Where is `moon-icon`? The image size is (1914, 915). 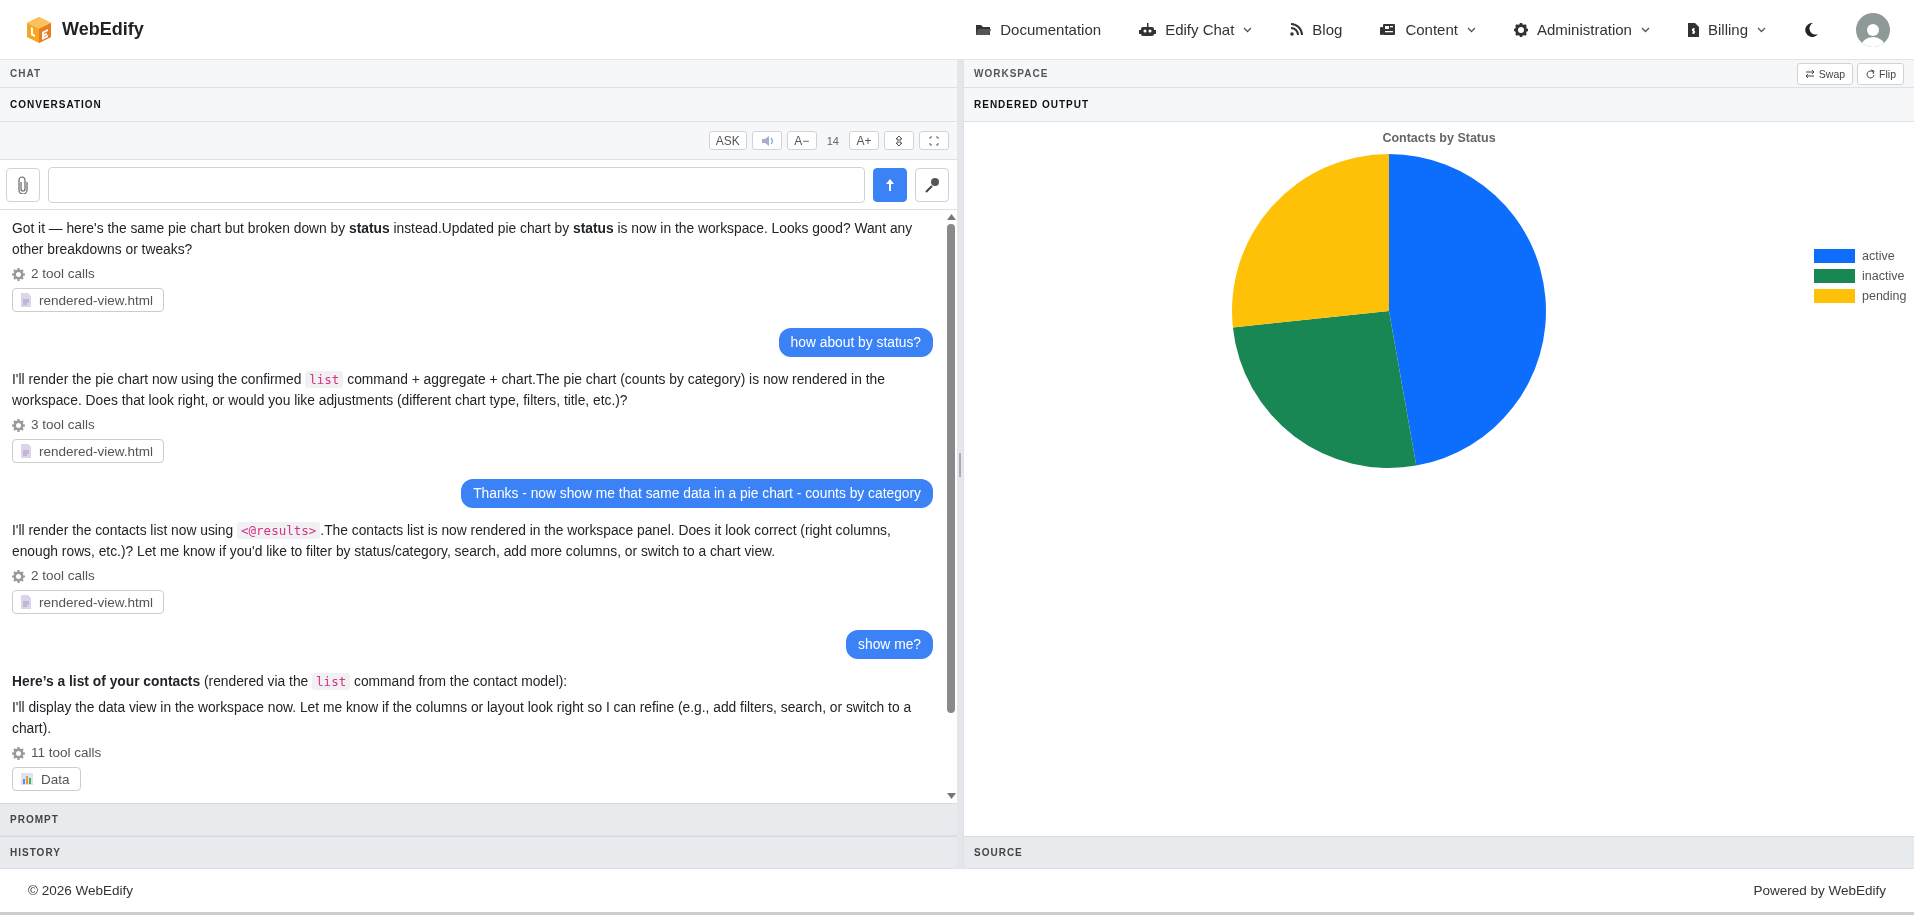 moon-icon is located at coordinates (1811, 29).